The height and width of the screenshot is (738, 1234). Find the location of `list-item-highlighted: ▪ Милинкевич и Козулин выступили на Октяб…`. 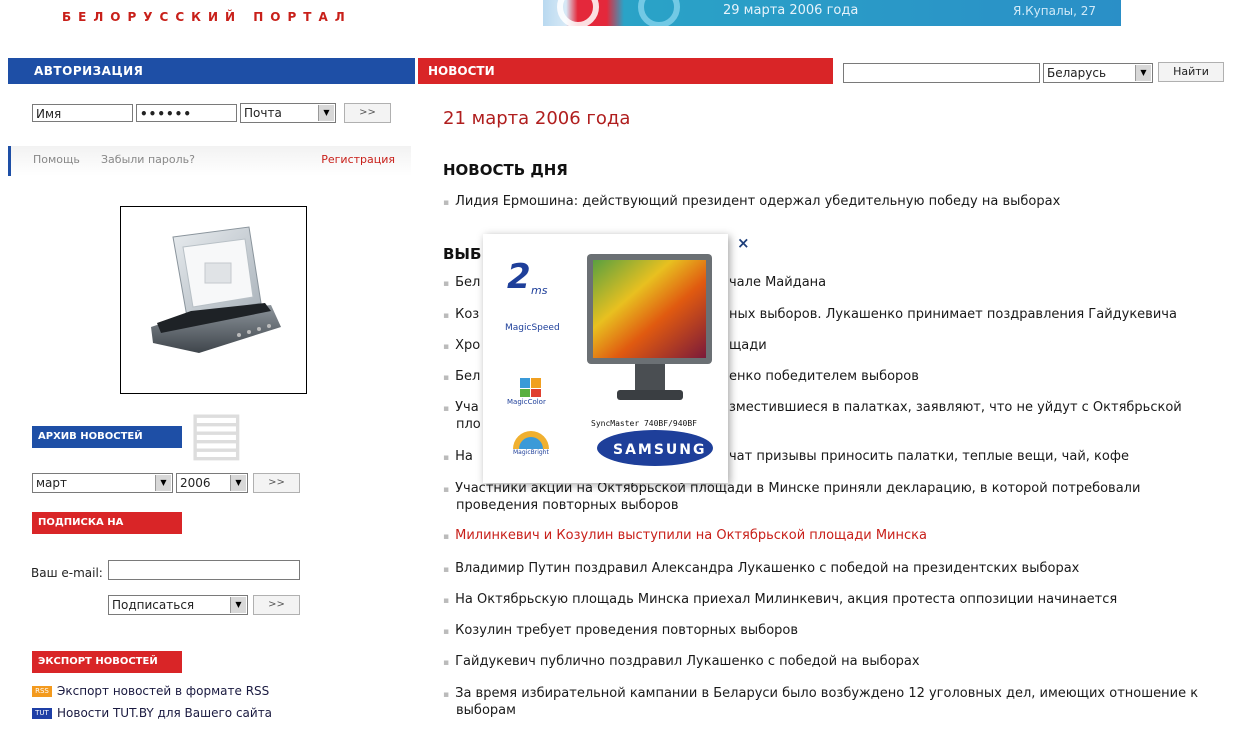

list-item-highlighted: ▪ Милинкевич и Козулин выступили на Октяб… is located at coordinates (833, 536).